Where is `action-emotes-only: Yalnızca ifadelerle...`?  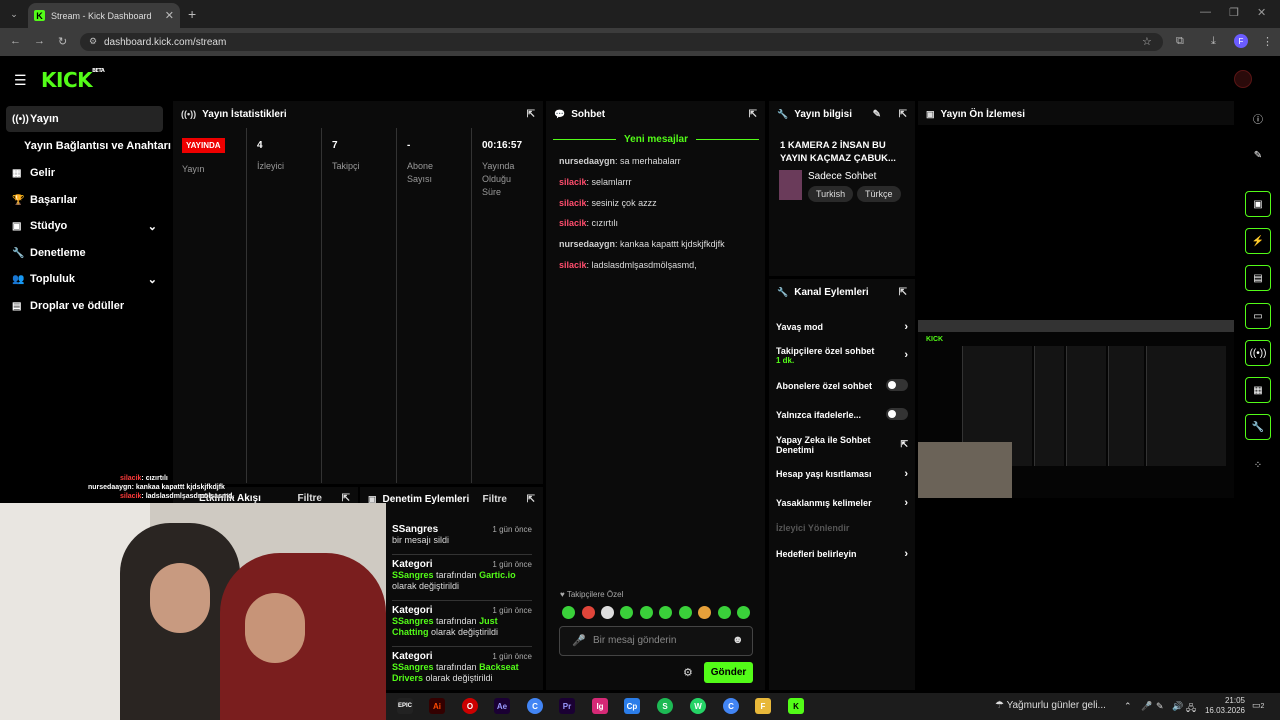
action-emotes-only: Yalnızca ifadelerle... is located at coordinates (842, 414).